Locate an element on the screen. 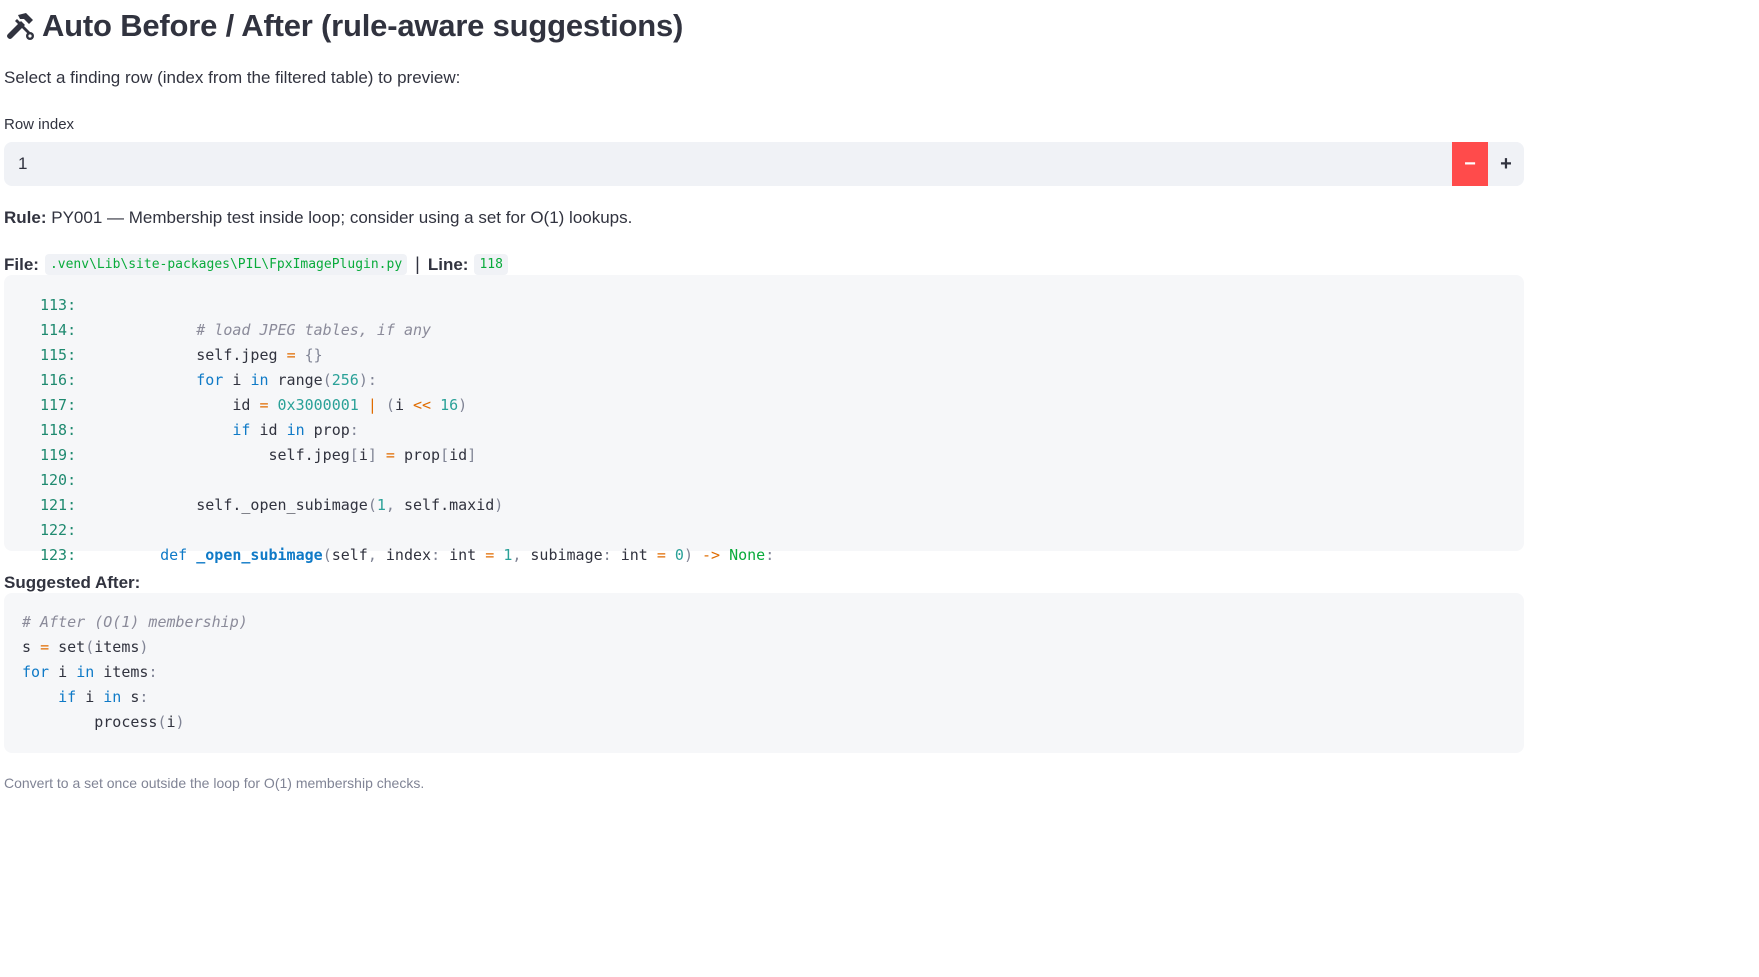 The image size is (1759, 977). row-index-label: Row index is located at coordinates (39, 124).